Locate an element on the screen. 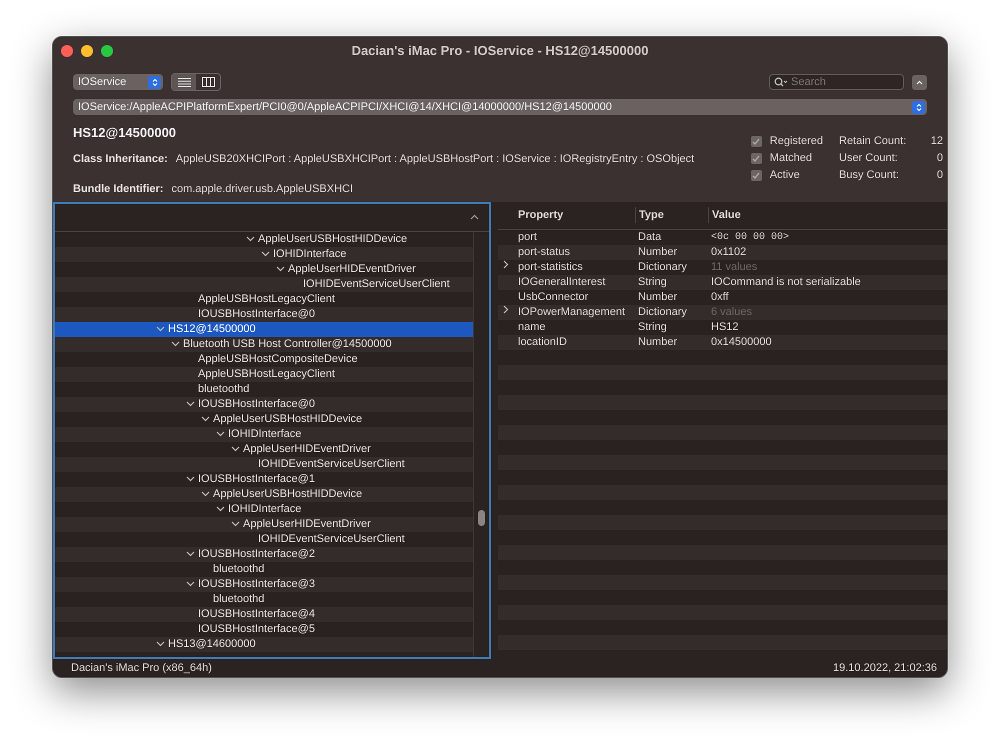 The height and width of the screenshot is (748, 1000). property-value: 11 values is located at coordinates (734, 266).